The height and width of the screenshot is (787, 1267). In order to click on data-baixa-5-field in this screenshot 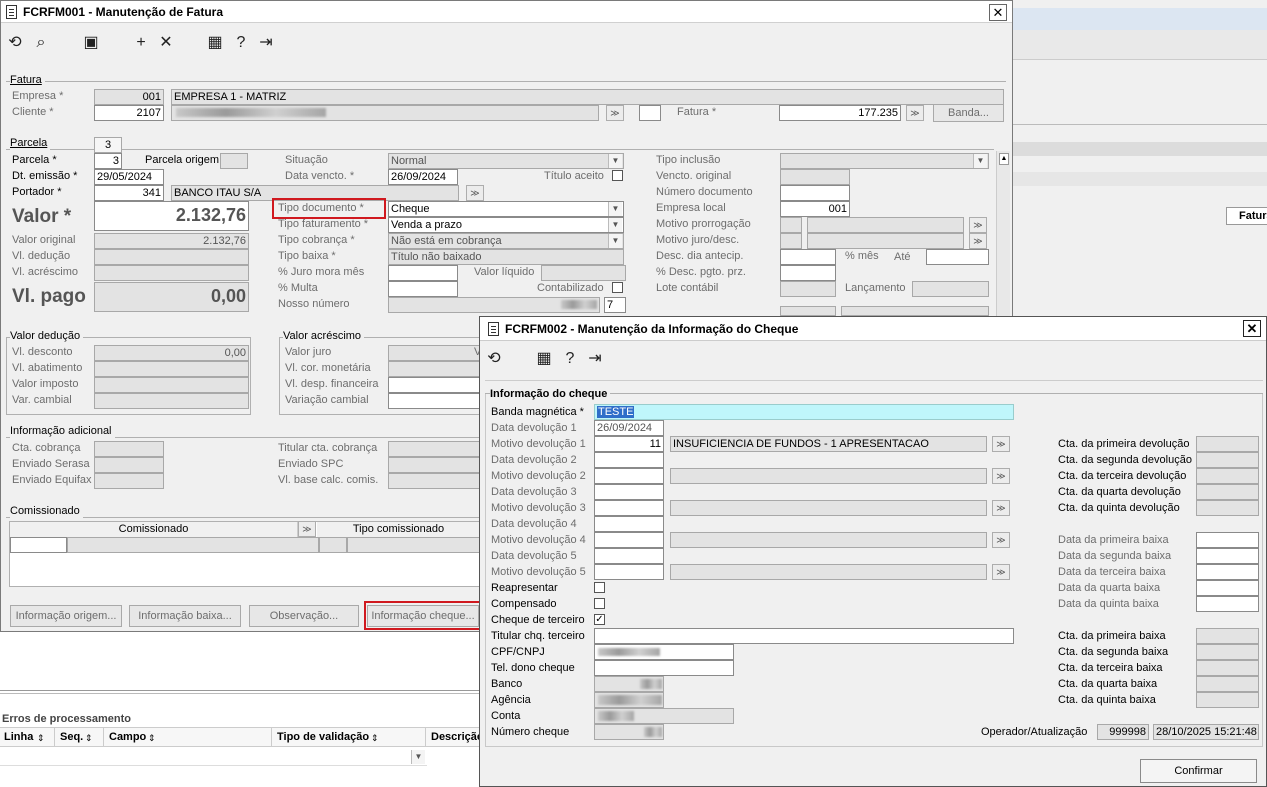, I will do `click(1227, 604)`.